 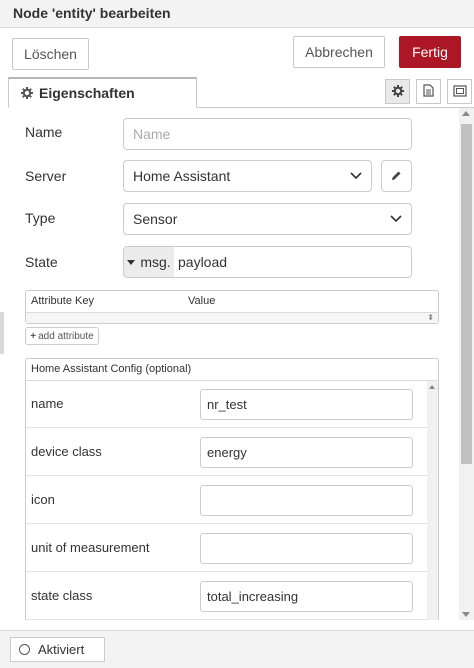 I want to click on dialog-footer: Aktiviert, so click(x=237, y=649).